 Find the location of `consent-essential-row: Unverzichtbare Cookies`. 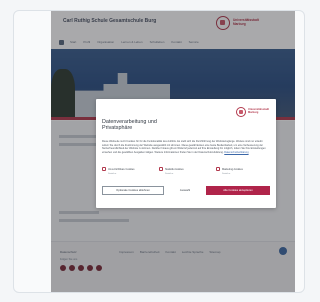

consent-essential-row: Unverzichtbare Cookies is located at coordinates (128, 169).